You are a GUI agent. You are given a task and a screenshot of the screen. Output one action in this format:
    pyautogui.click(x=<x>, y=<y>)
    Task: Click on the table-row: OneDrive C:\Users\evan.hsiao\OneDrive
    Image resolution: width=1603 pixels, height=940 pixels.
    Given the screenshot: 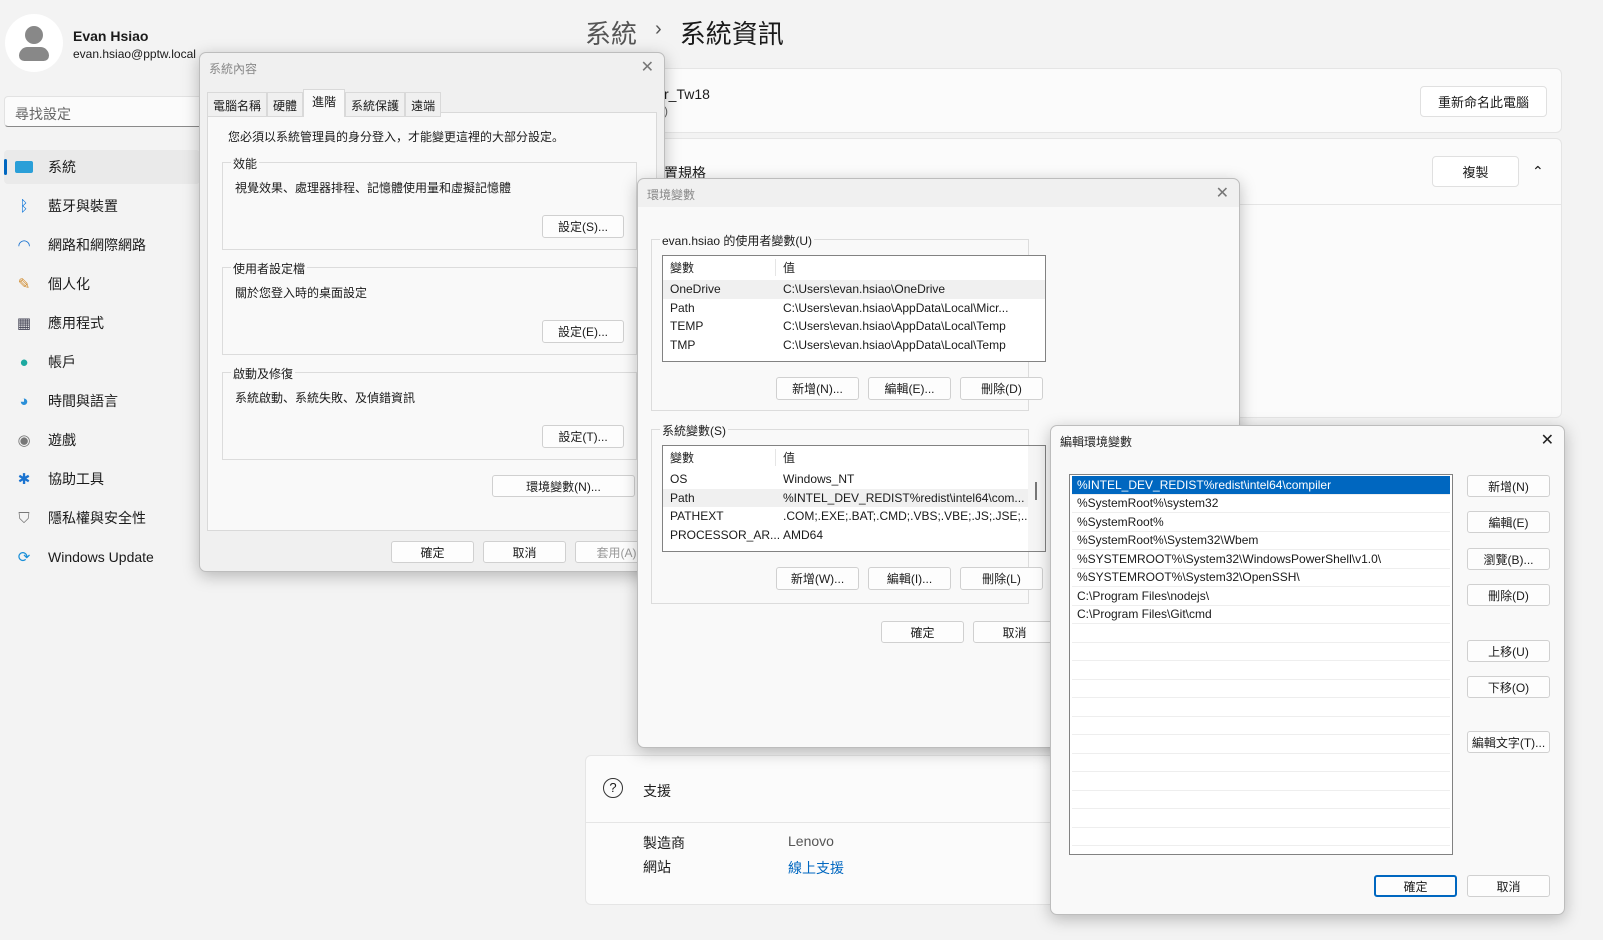 What is the action you would take?
    pyautogui.click(x=854, y=289)
    